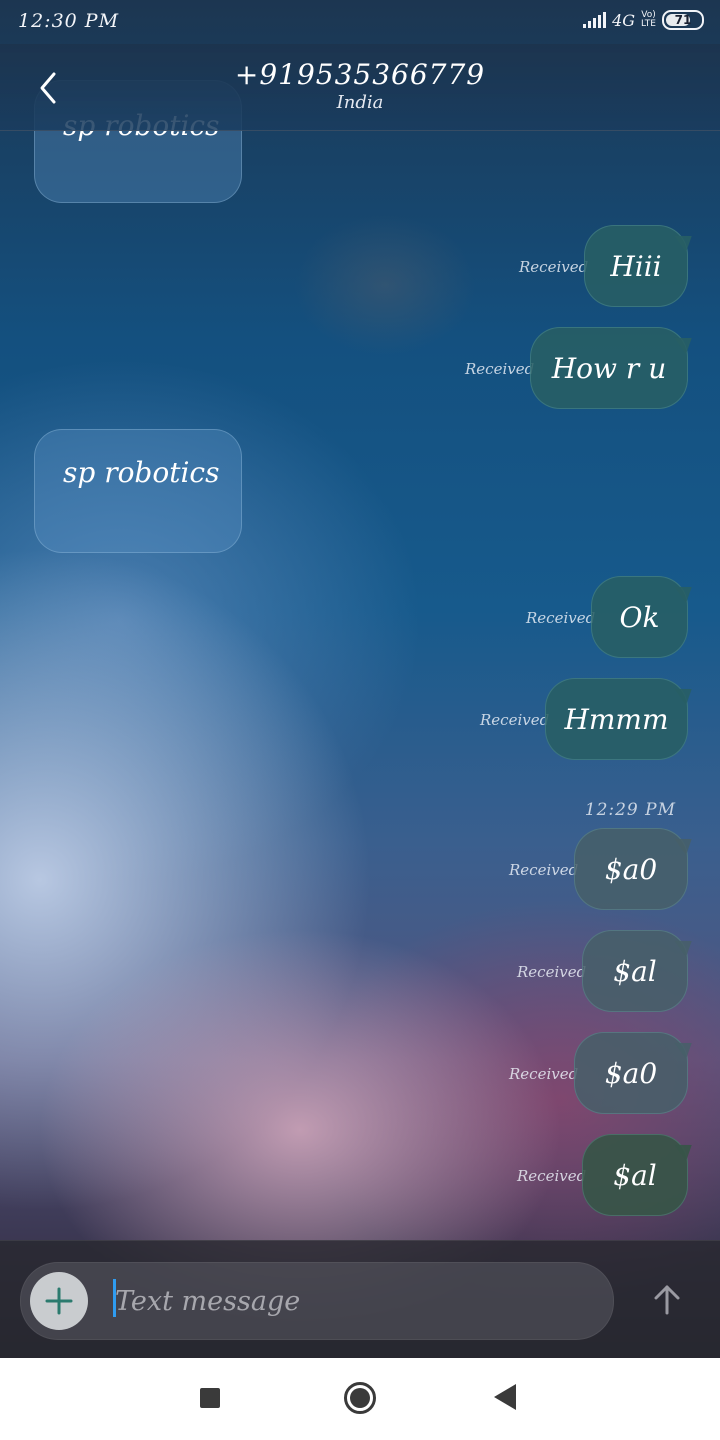  I want to click on status-icons: 4G Vo) LTE 71, so click(643, 20).